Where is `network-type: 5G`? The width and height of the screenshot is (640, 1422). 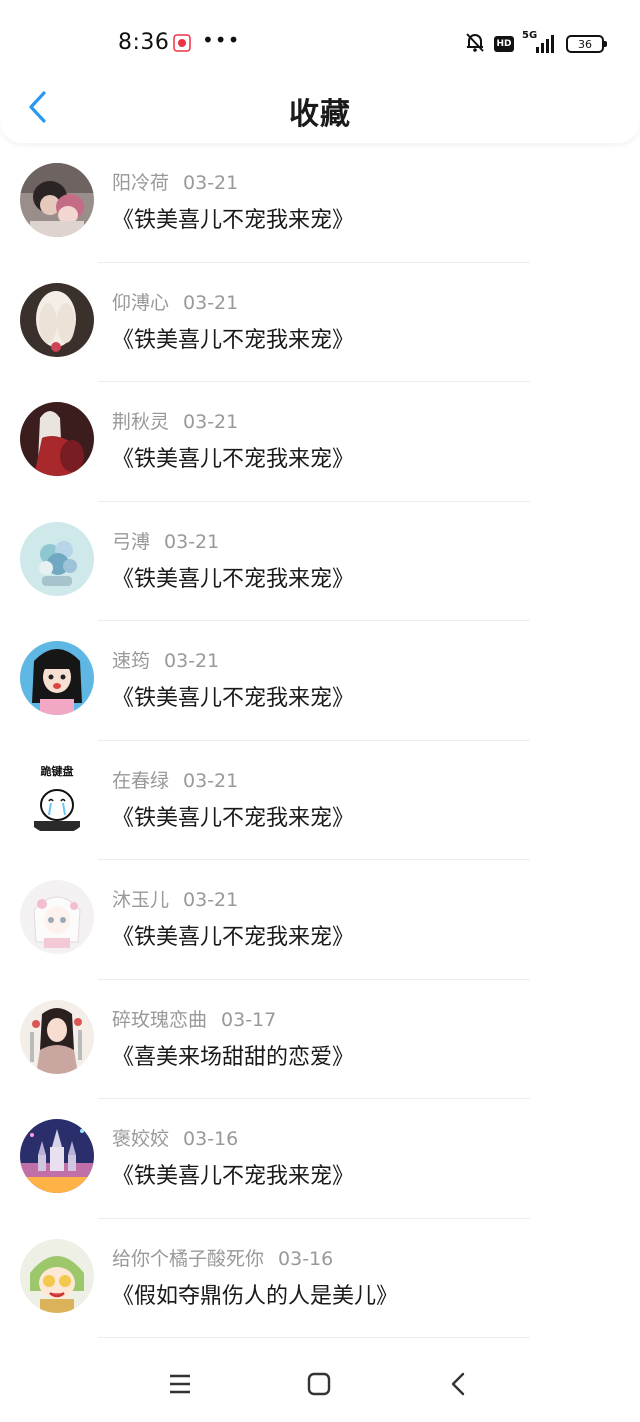 network-type: 5G is located at coordinates (530, 35).